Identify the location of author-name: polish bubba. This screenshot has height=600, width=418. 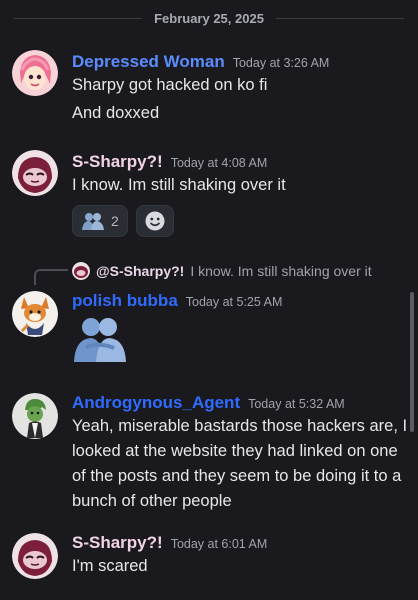
(125, 301).